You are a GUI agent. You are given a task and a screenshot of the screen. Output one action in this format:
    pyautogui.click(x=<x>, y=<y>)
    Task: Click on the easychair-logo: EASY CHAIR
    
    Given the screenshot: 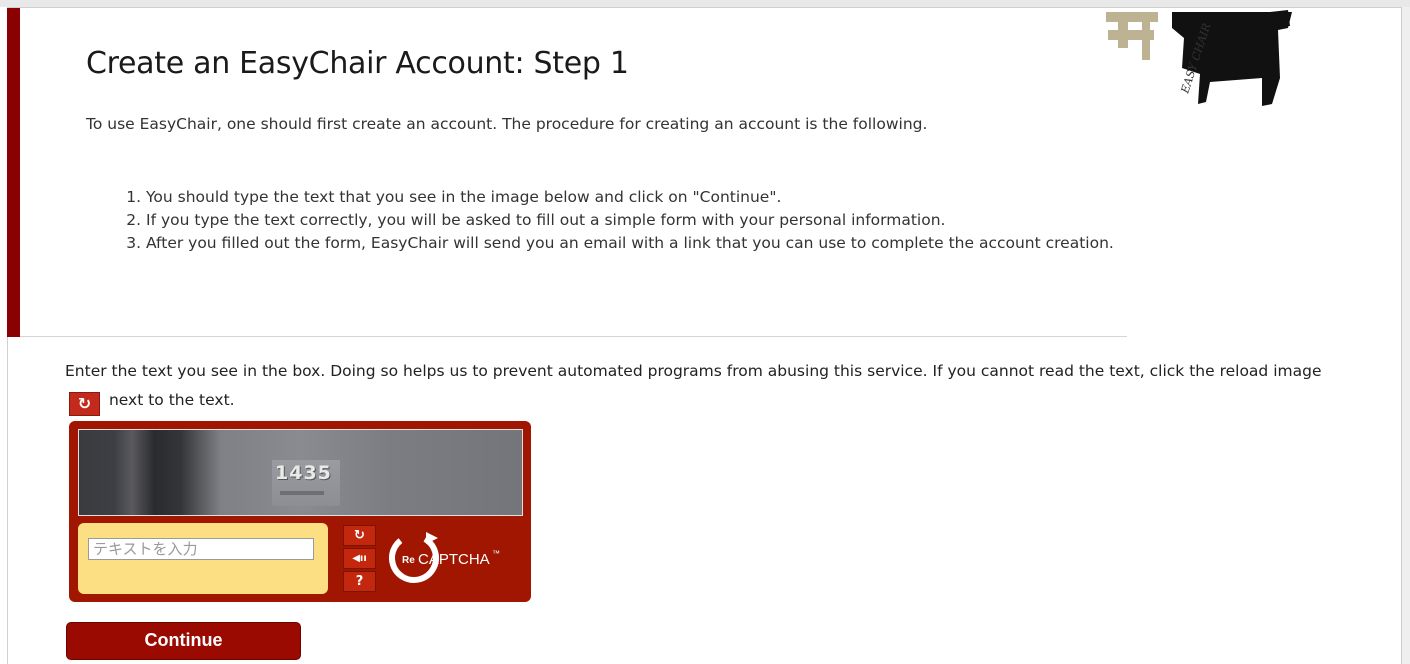 What is the action you would take?
    pyautogui.click(x=1199, y=58)
    